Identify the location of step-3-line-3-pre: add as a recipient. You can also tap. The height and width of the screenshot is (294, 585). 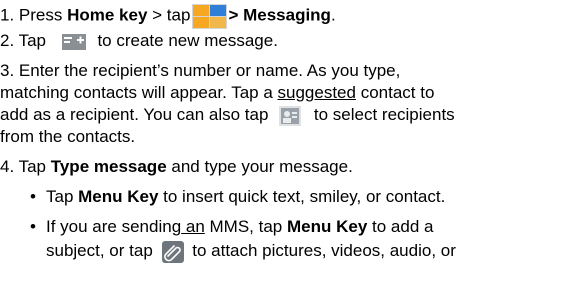
(137, 114).